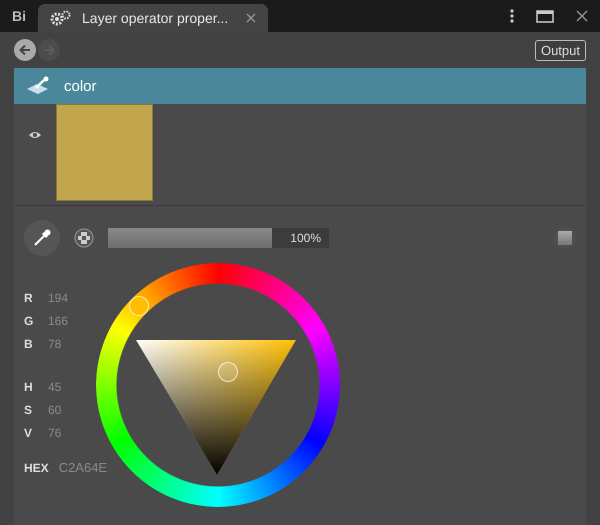  Describe the element at coordinates (228, 372) in the screenshot. I see `color-handle` at that location.